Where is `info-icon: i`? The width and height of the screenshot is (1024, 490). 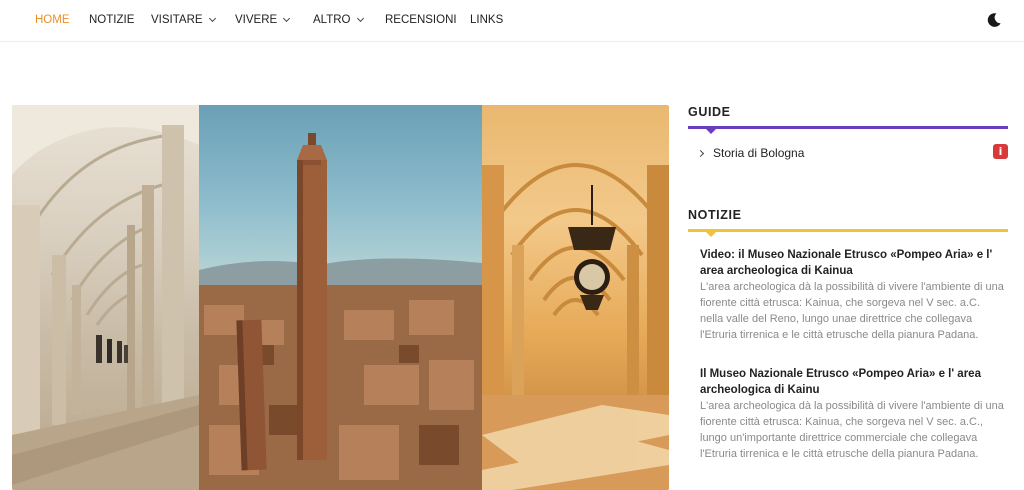 info-icon: i is located at coordinates (1000, 151).